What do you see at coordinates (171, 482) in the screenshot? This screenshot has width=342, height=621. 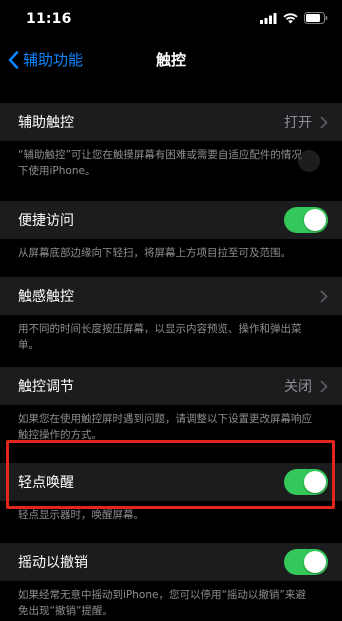 I see `tap-to-wake-row: 轻点唤醒` at bounding box center [171, 482].